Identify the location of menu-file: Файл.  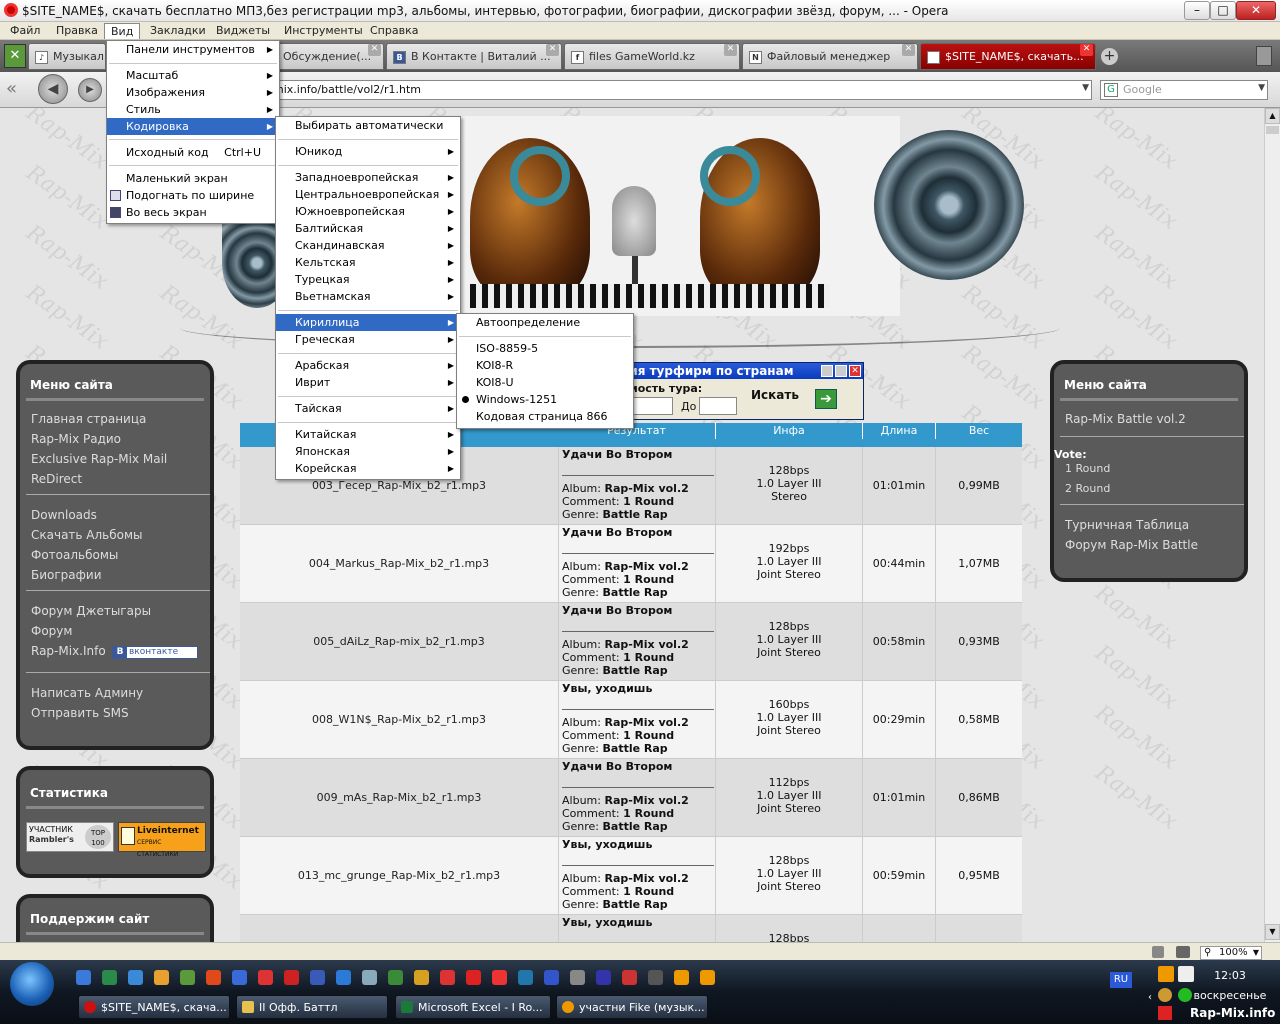
(25, 30).